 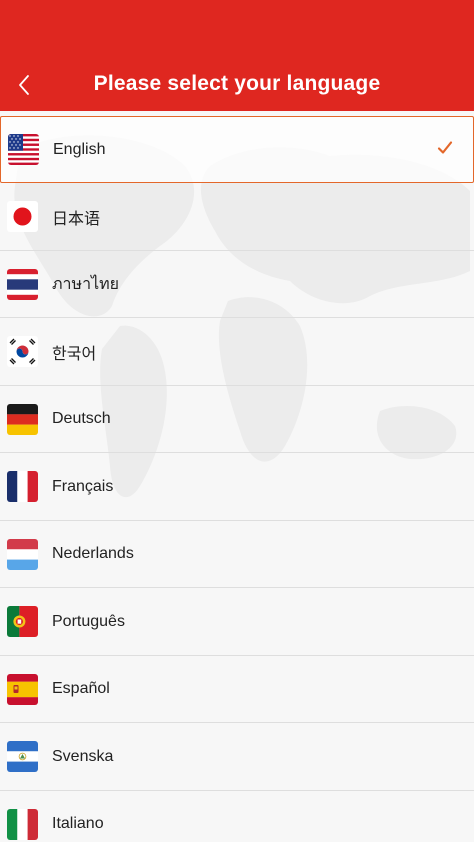 I want to click on thailand-flag-icon, so click(x=22, y=284).